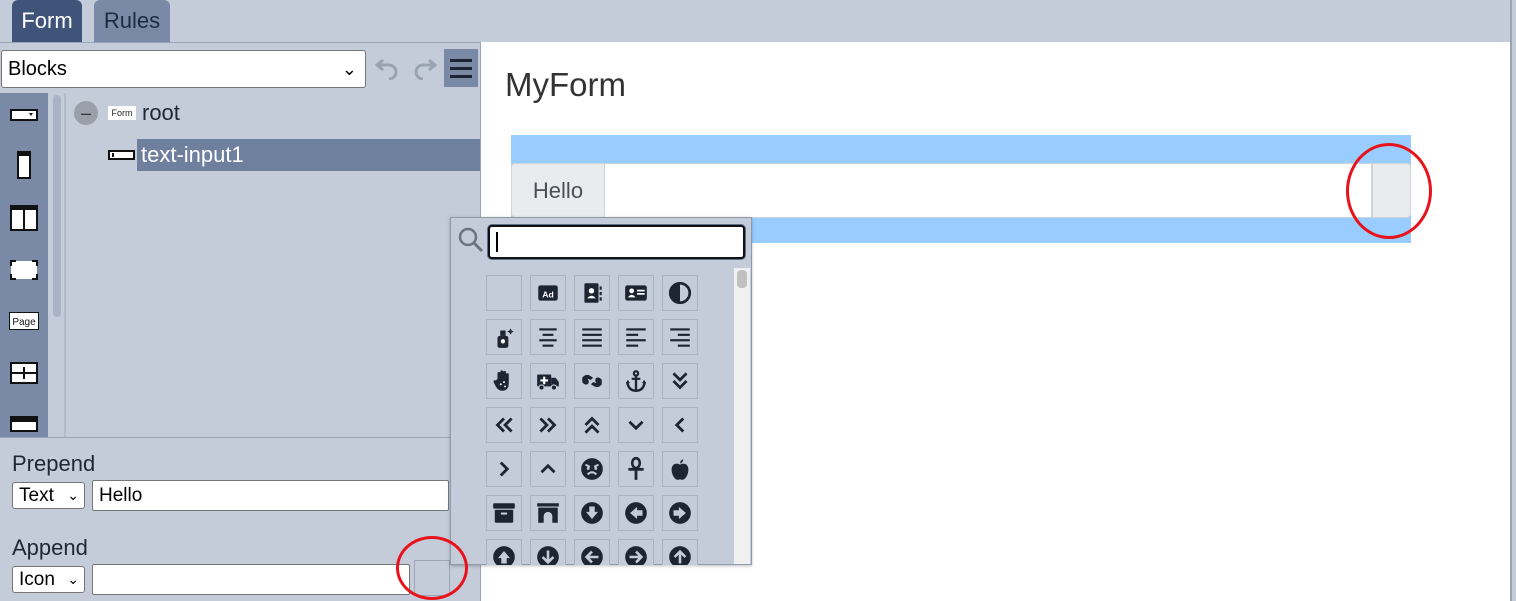 This screenshot has height=601, width=1516. Describe the element at coordinates (24, 165) in the screenshot. I see `mobile-block-icon` at that location.